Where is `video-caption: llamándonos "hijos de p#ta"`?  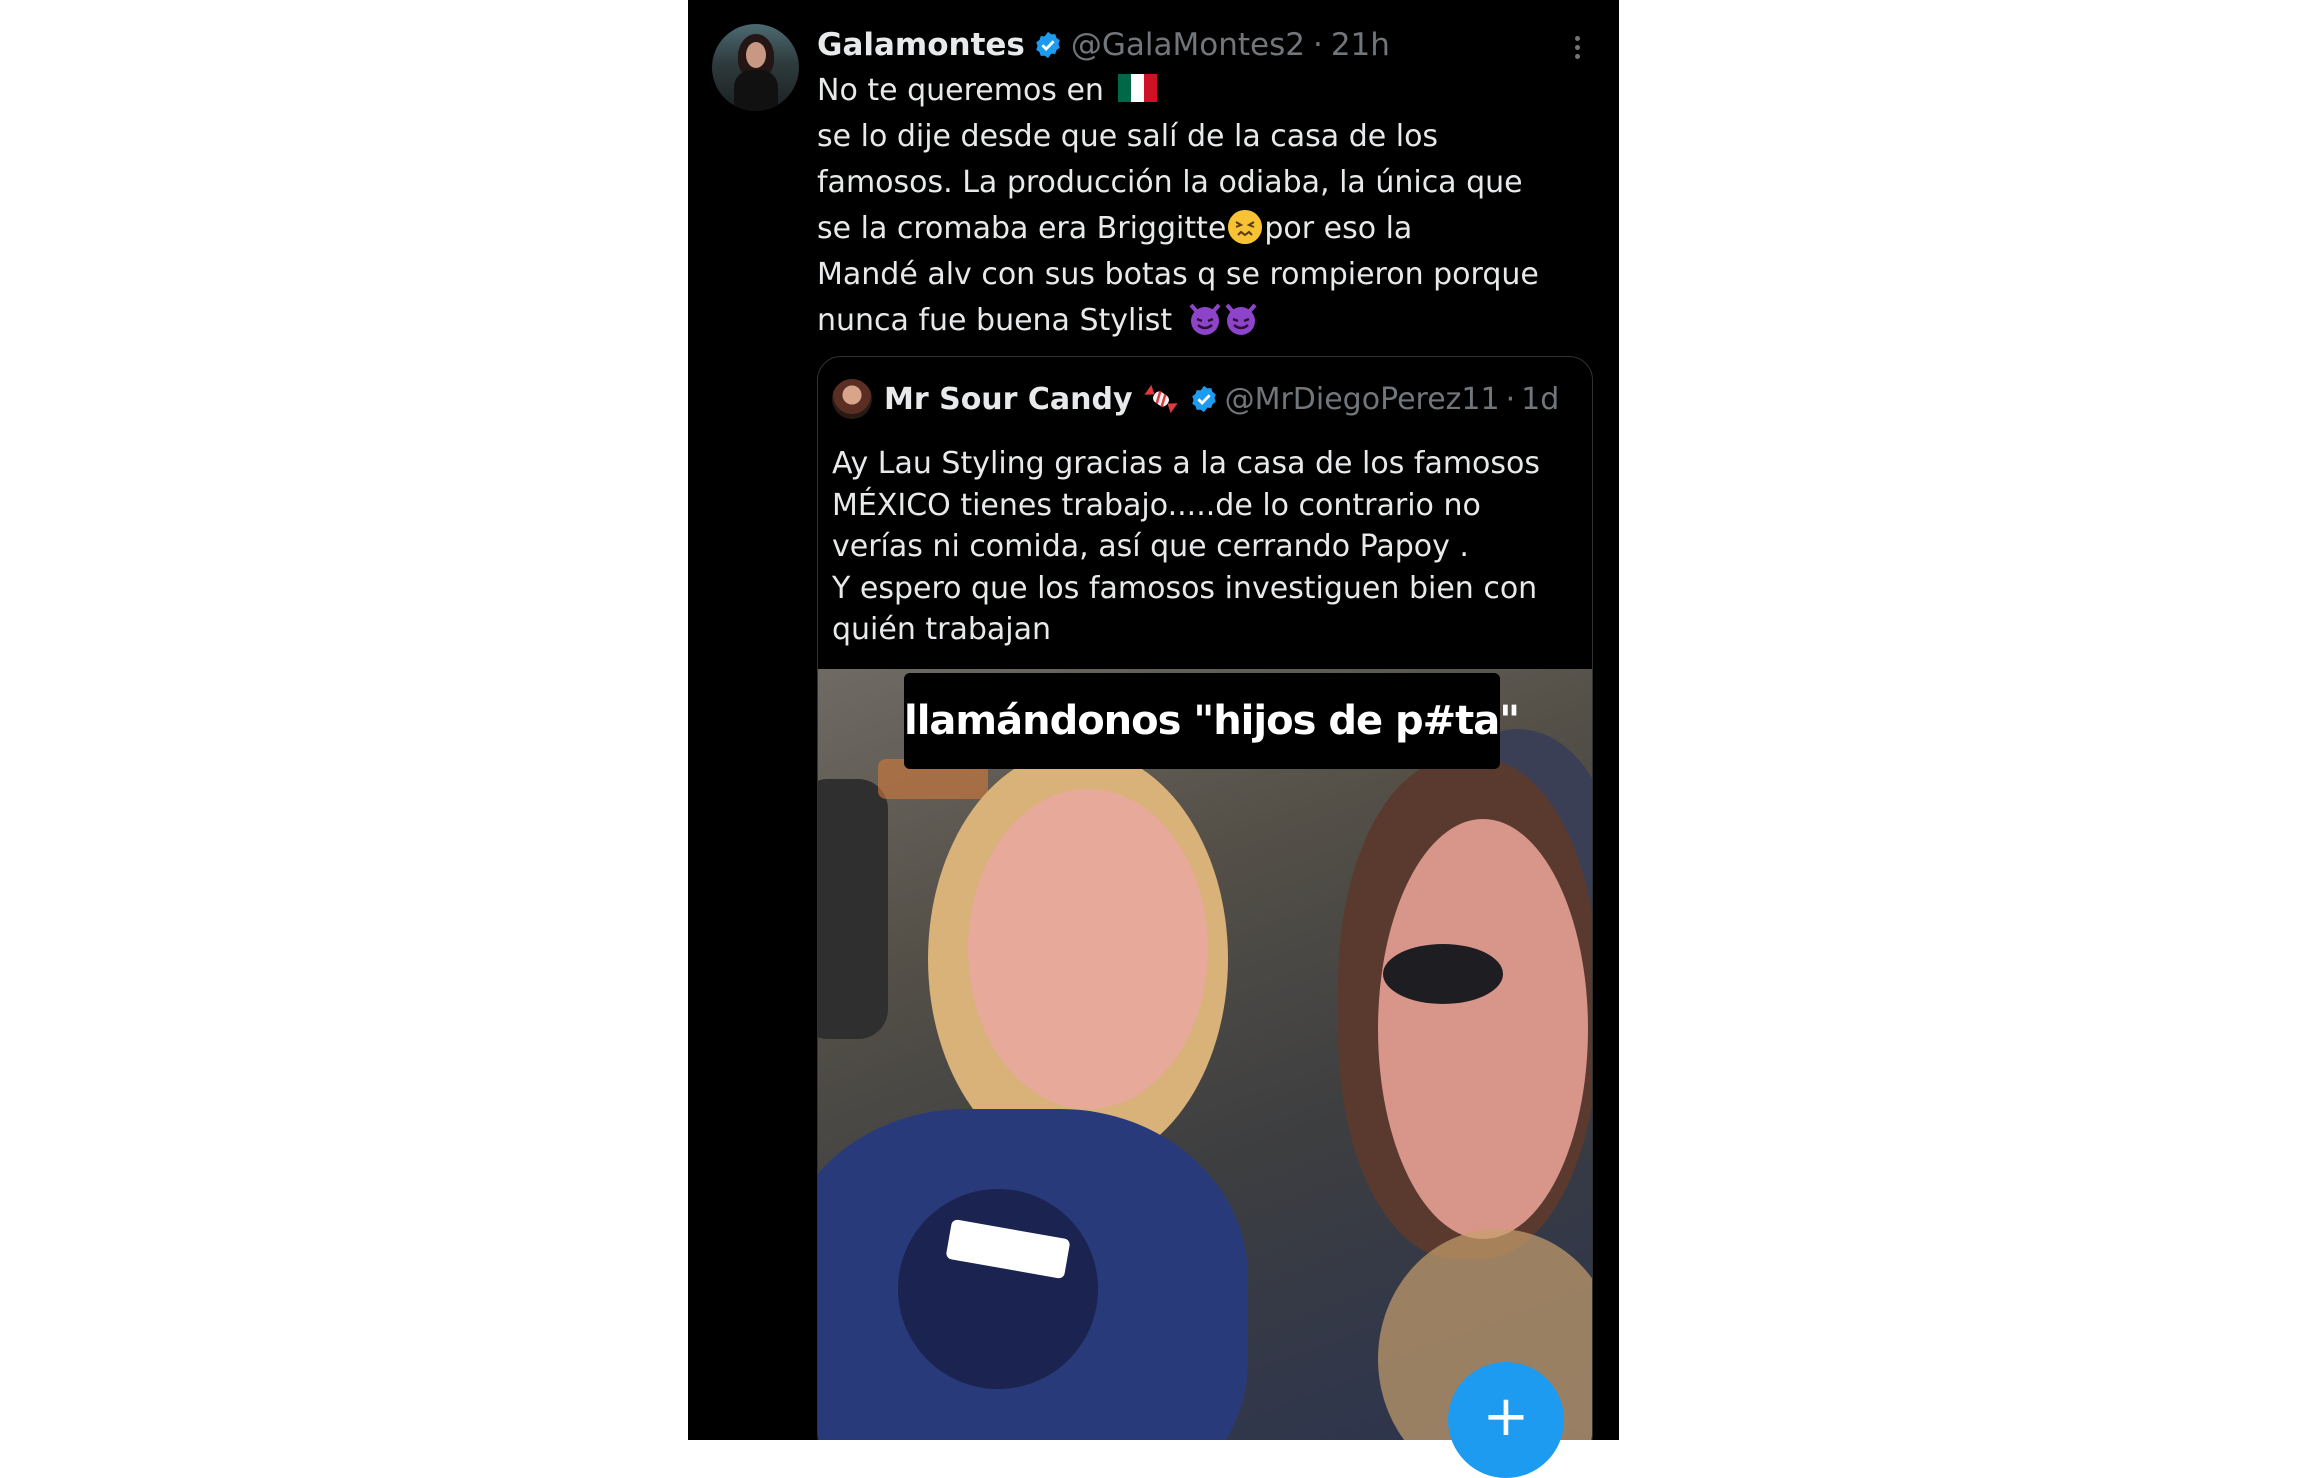
video-caption: llamándonos "hijos de p#ta" is located at coordinates (1212, 721).